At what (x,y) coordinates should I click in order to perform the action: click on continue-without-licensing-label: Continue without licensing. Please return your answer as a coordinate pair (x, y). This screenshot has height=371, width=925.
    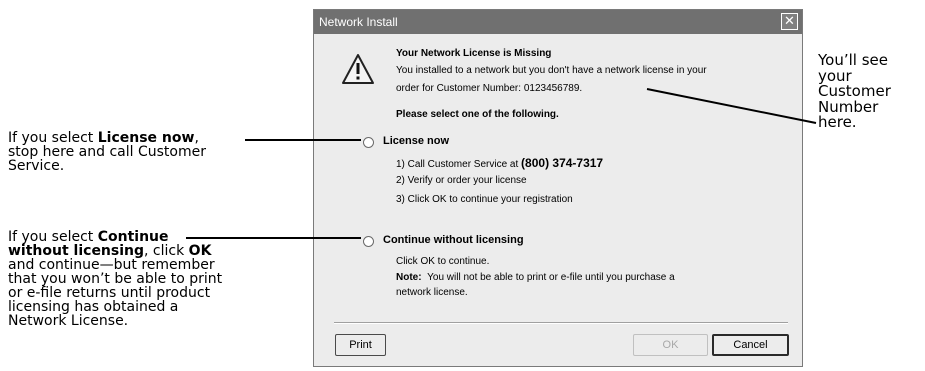
    Looking at the image, I should click on (453, 240).